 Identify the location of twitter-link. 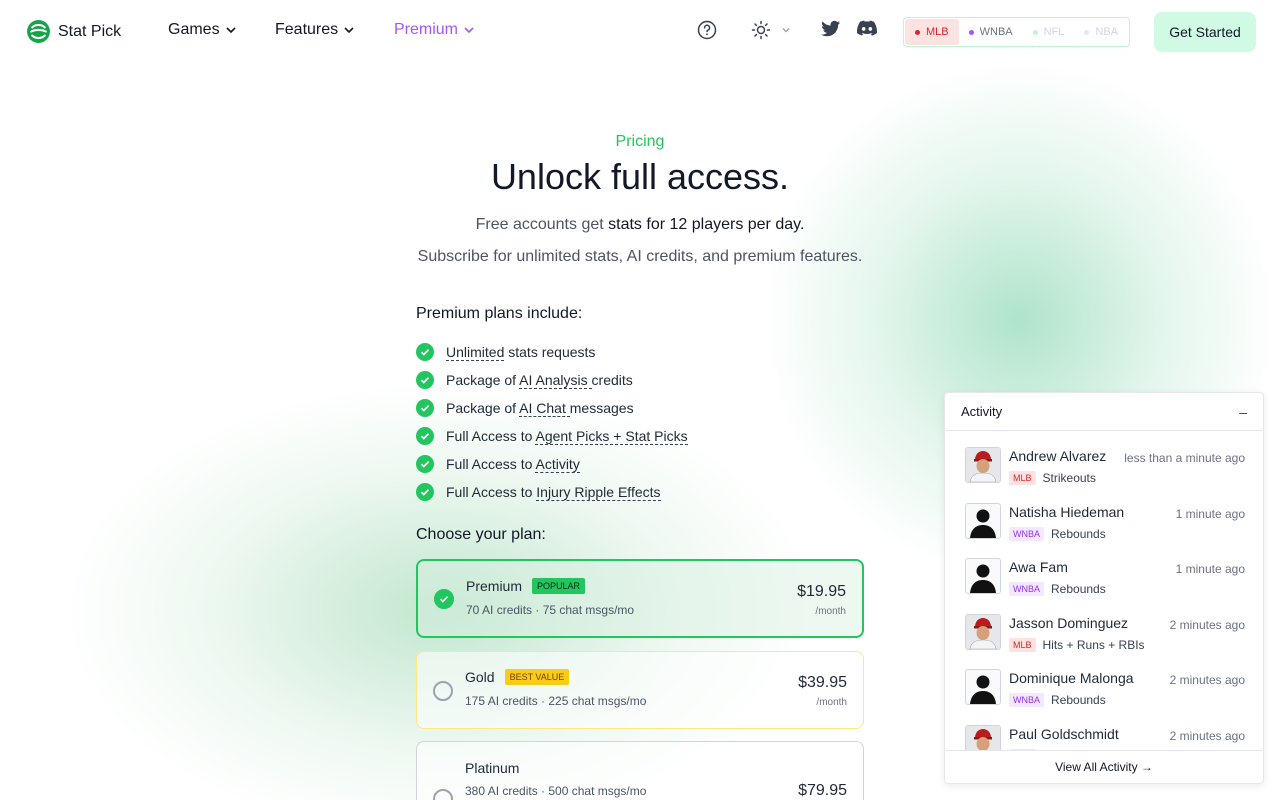
(831, 29).